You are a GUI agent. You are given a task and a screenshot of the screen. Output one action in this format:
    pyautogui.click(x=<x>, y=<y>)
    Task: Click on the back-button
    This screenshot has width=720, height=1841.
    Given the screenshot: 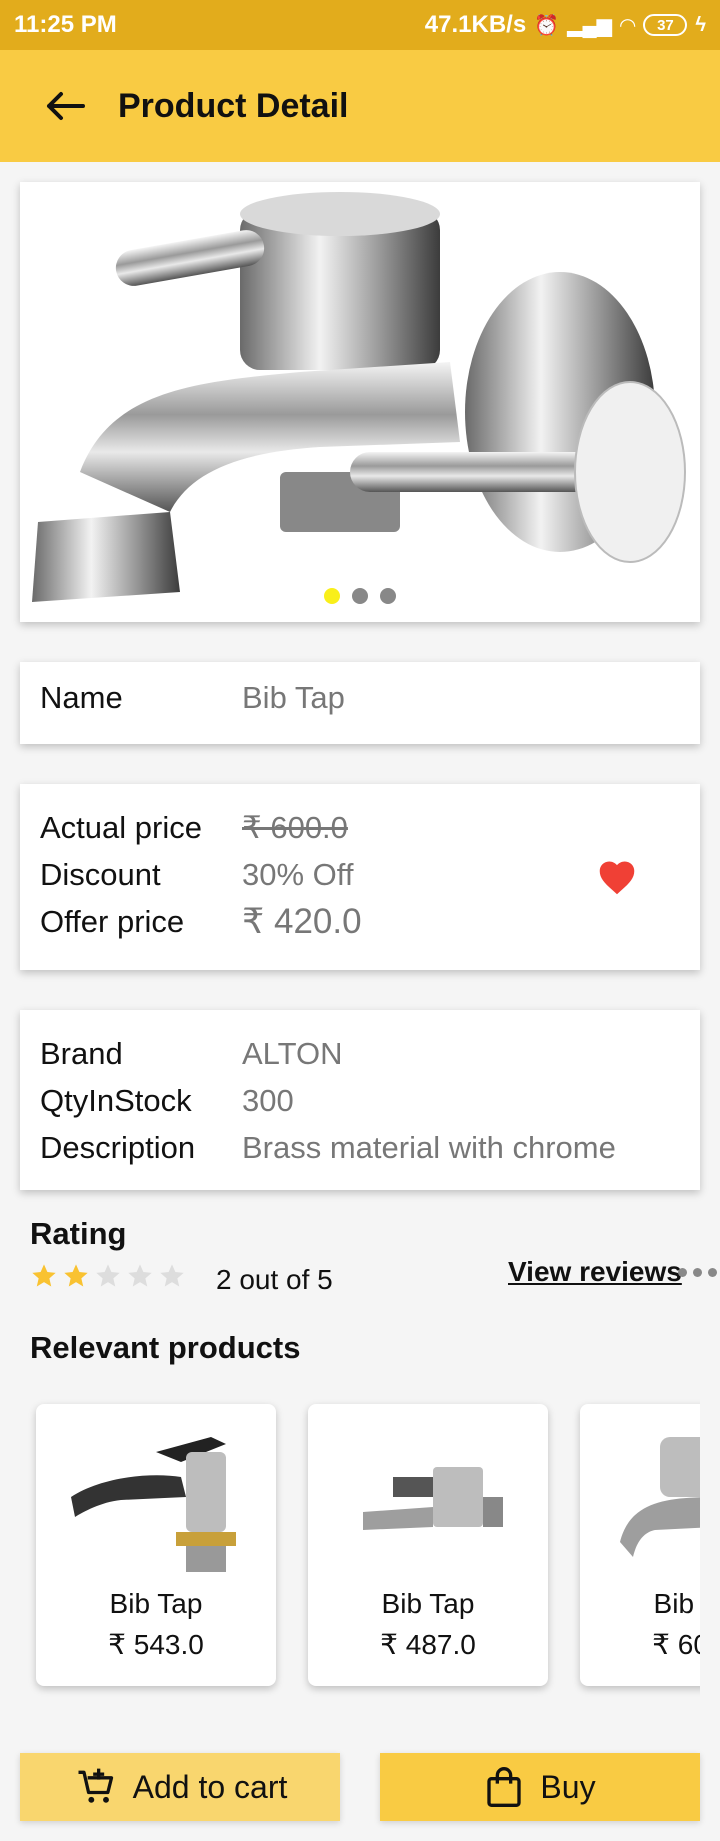 What is the action you would take?
    pyautogui.click(x=65, y=106)
    